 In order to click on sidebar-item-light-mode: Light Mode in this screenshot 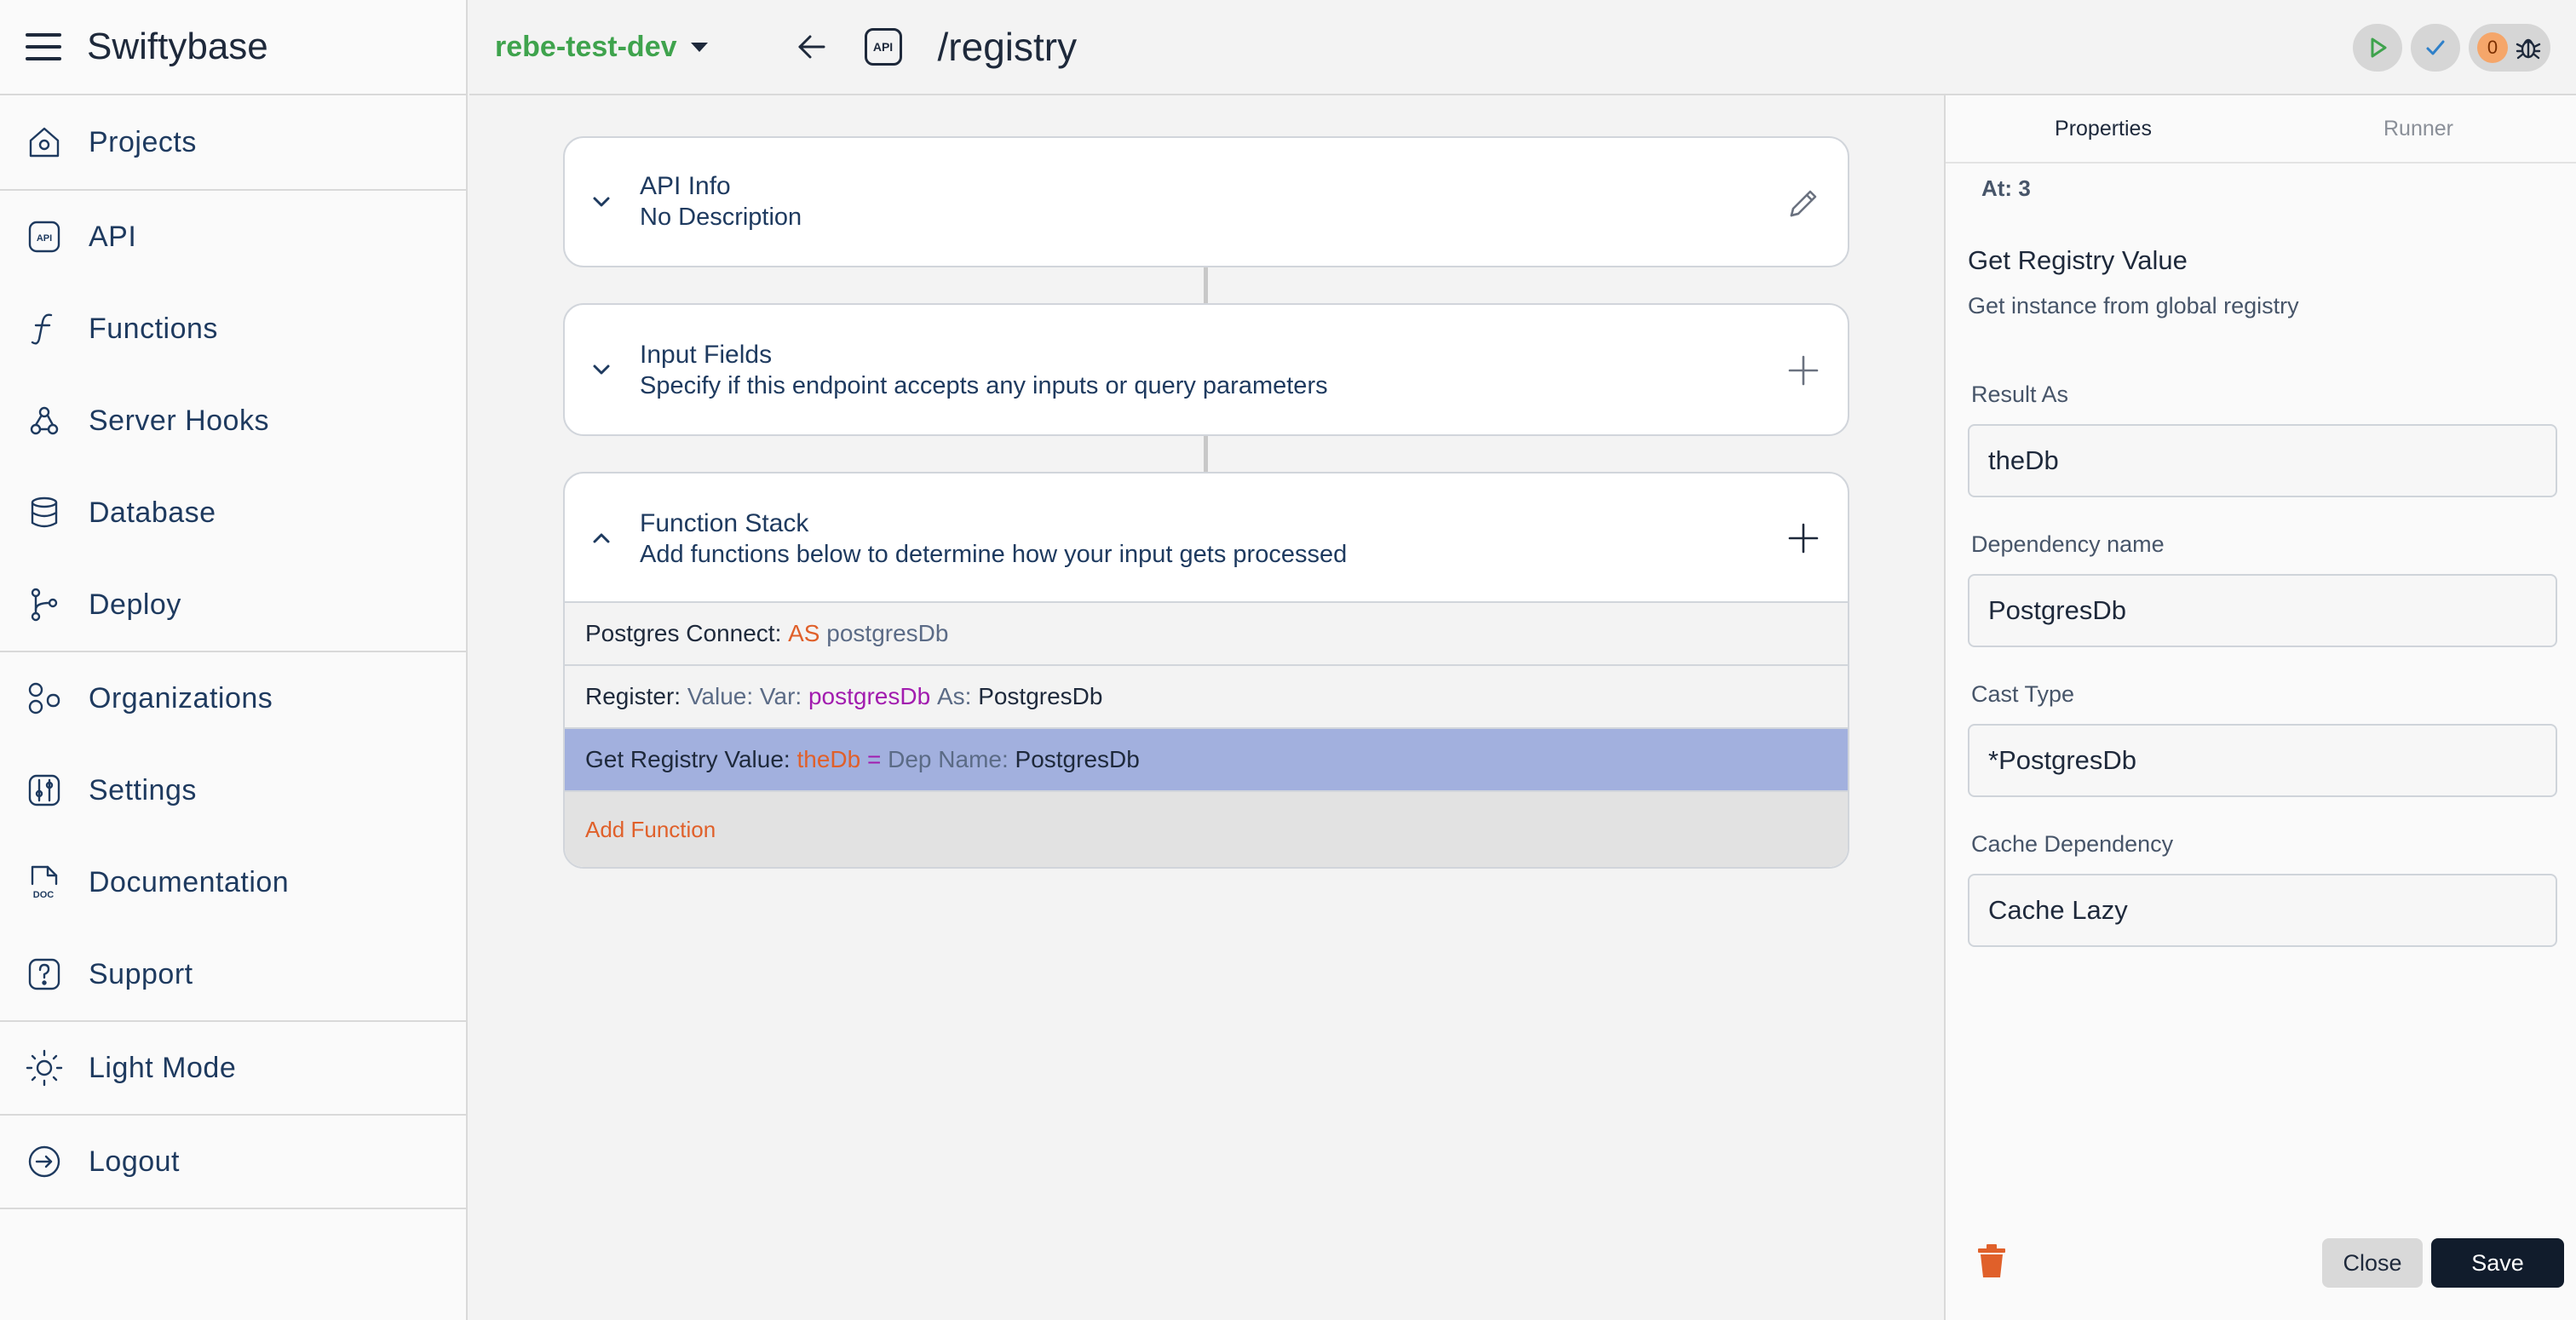, I will do `click(233, 1068)`.